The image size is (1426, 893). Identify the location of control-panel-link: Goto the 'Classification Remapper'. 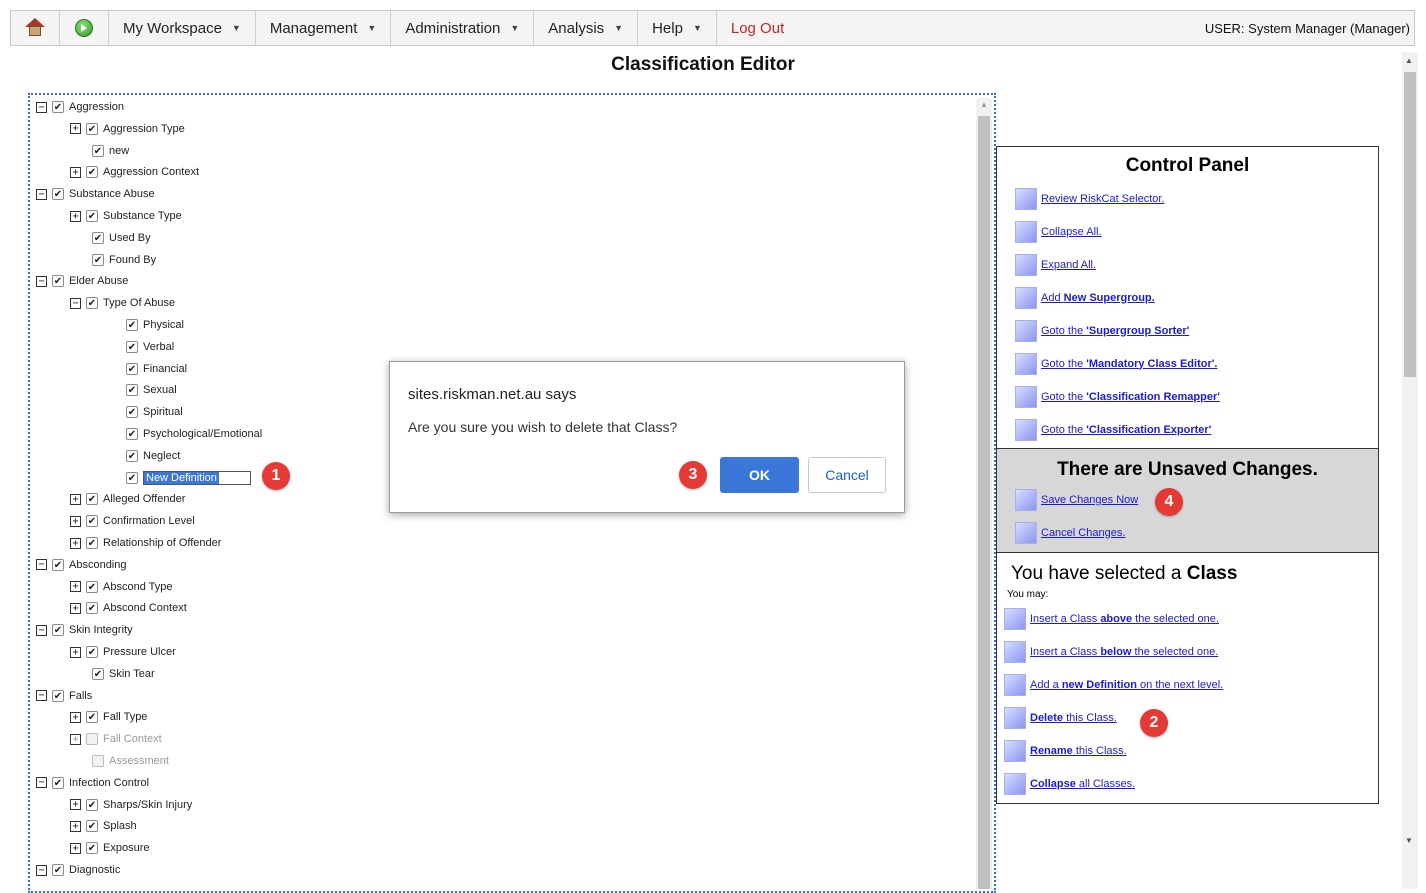
(1187, 396).